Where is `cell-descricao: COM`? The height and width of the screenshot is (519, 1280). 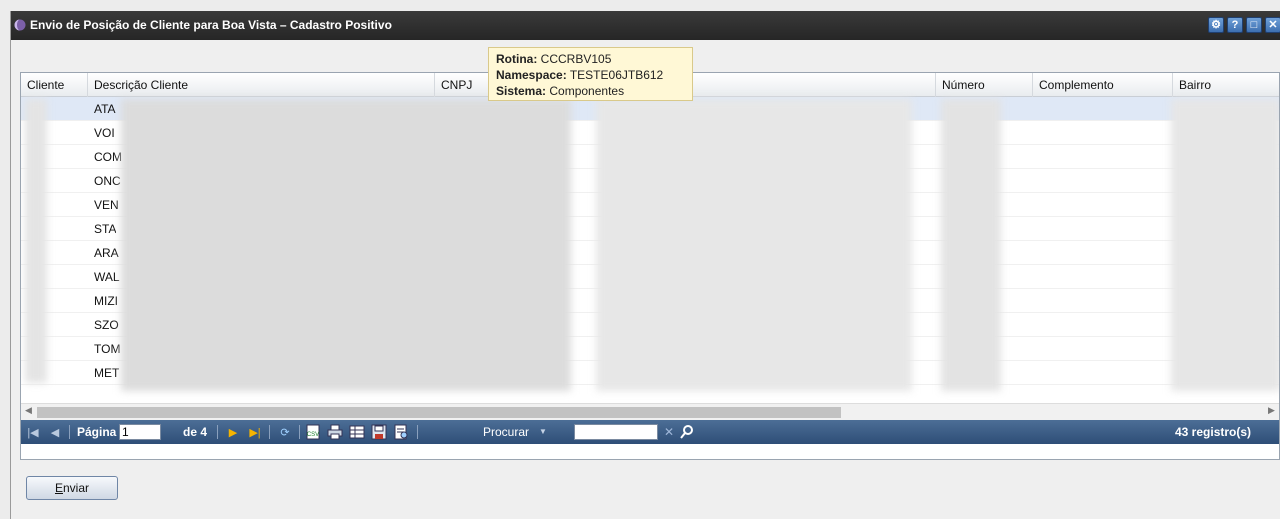 cell-descricao: COM is located at coordinates (108, 157).